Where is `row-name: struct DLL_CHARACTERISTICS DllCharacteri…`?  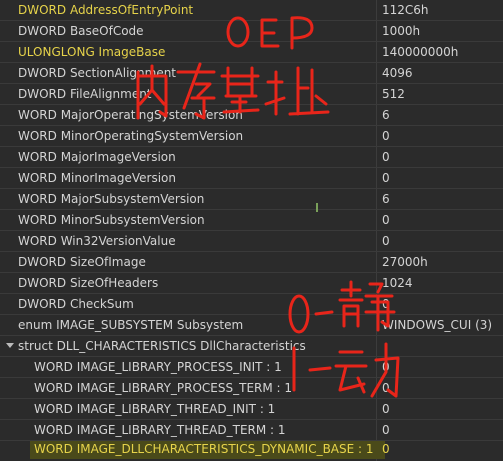
row-name: struct DLL_CHARACTERISTICS DllCharacteri… is located at coordinates (162, 346).